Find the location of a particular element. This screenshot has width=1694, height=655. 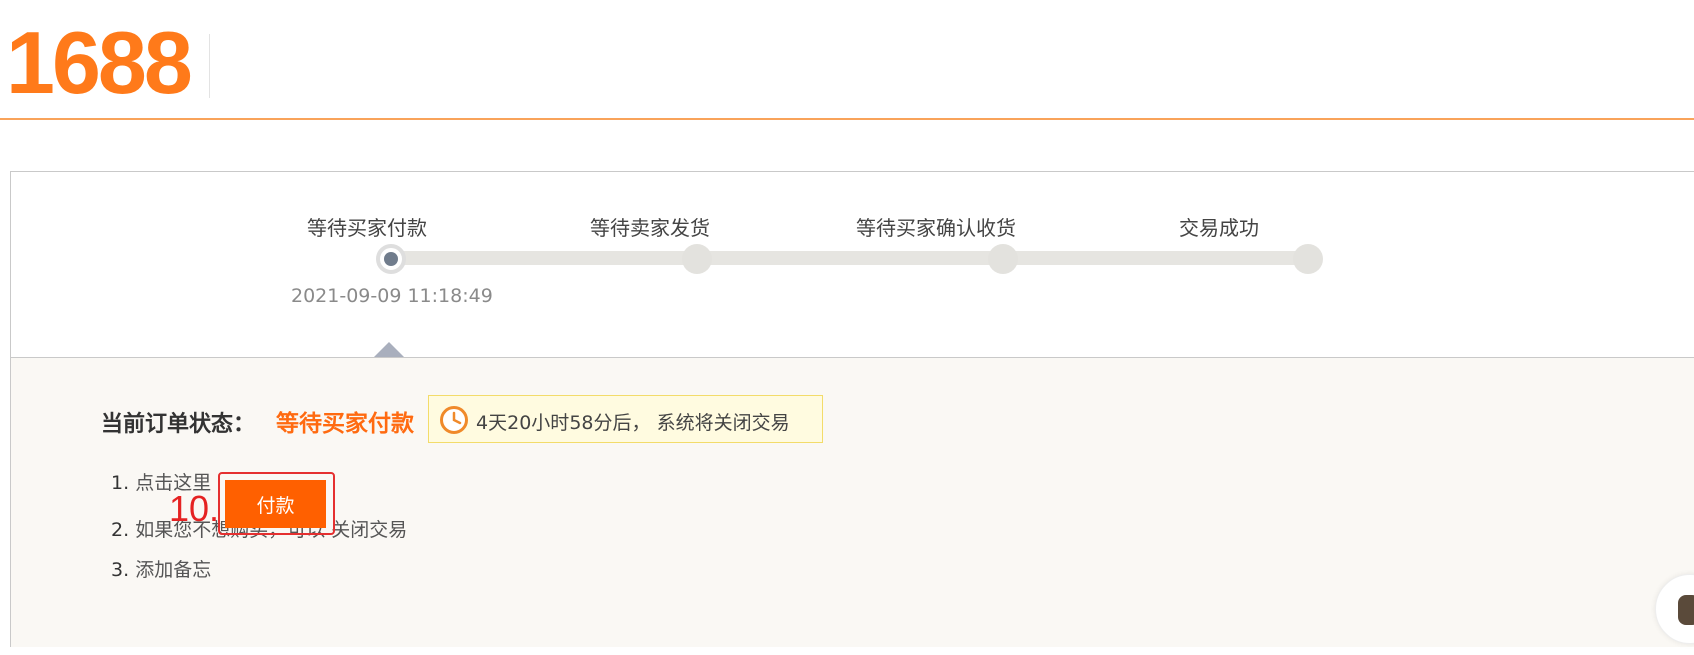

status-value: 等待买家付款 is located at coordinates (345, 424).